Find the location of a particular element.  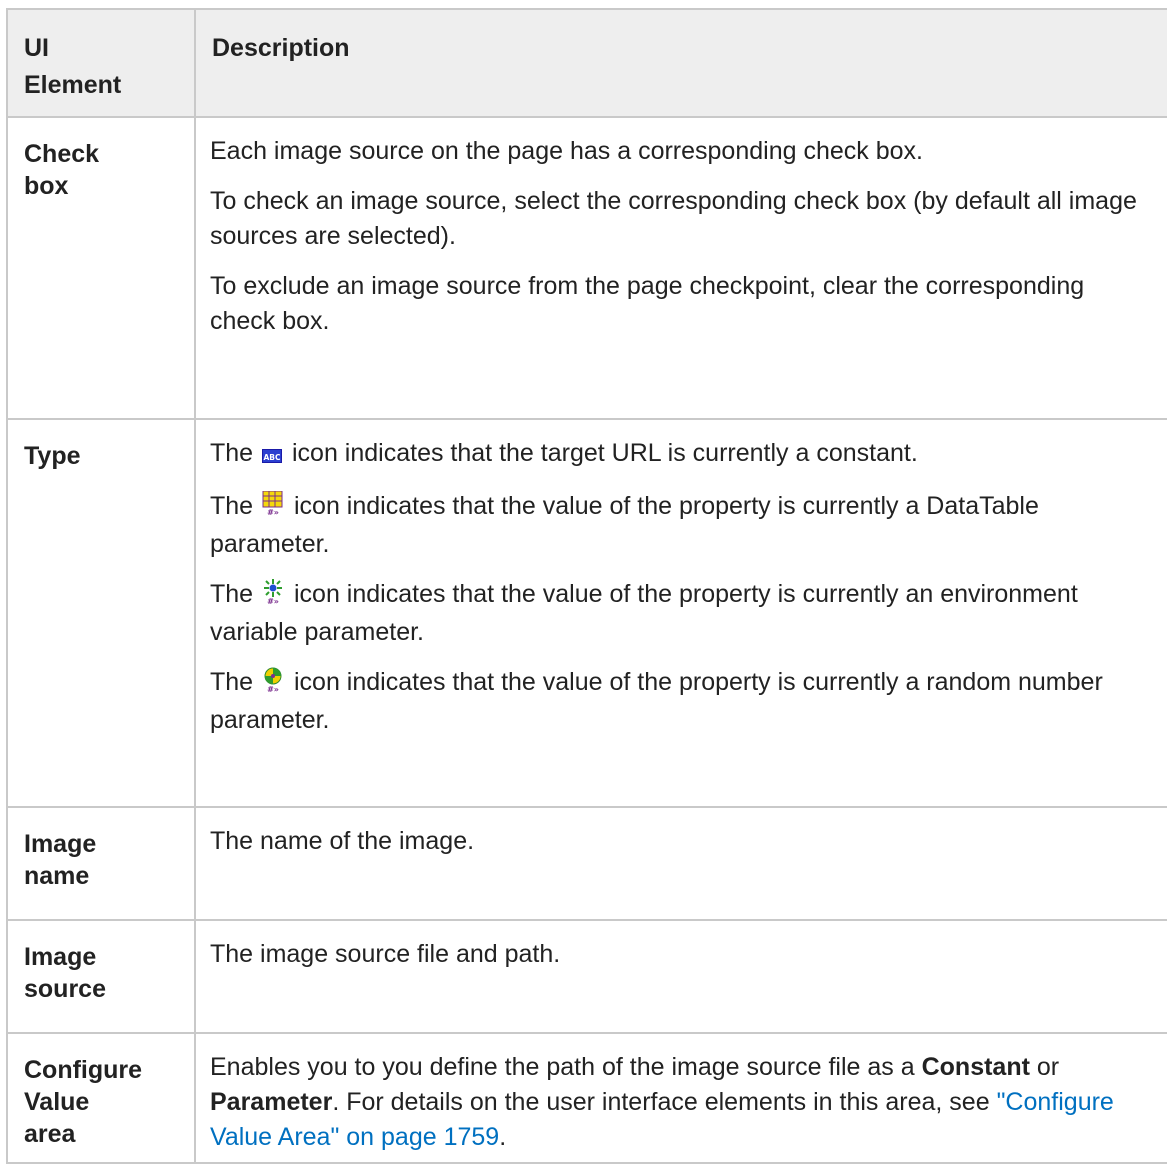

svg-text: ABC is located at coordinates (273, 457).